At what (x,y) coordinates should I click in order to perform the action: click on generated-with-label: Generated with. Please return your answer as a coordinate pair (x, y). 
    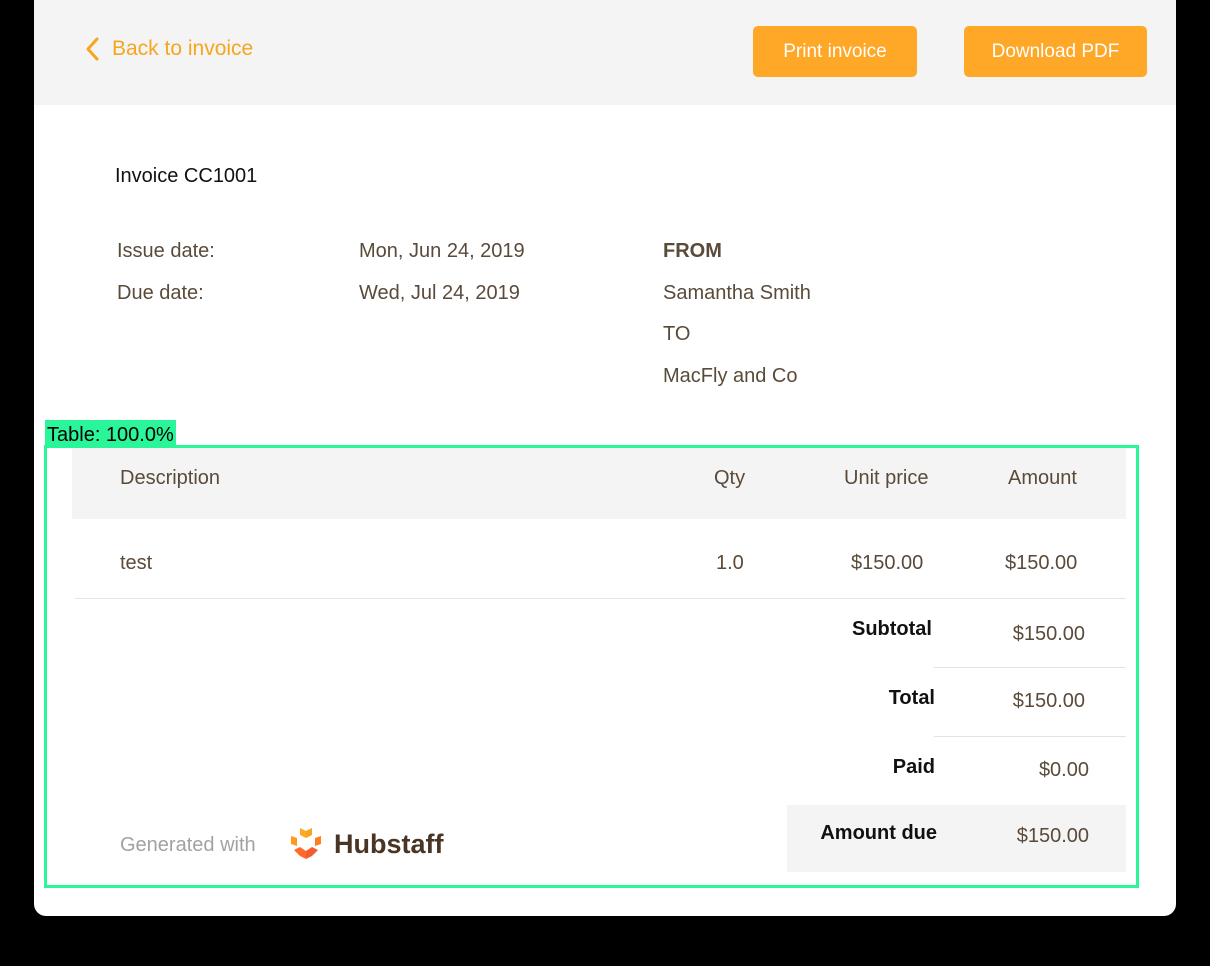
    Looking at the image, I should click on (188, 845).